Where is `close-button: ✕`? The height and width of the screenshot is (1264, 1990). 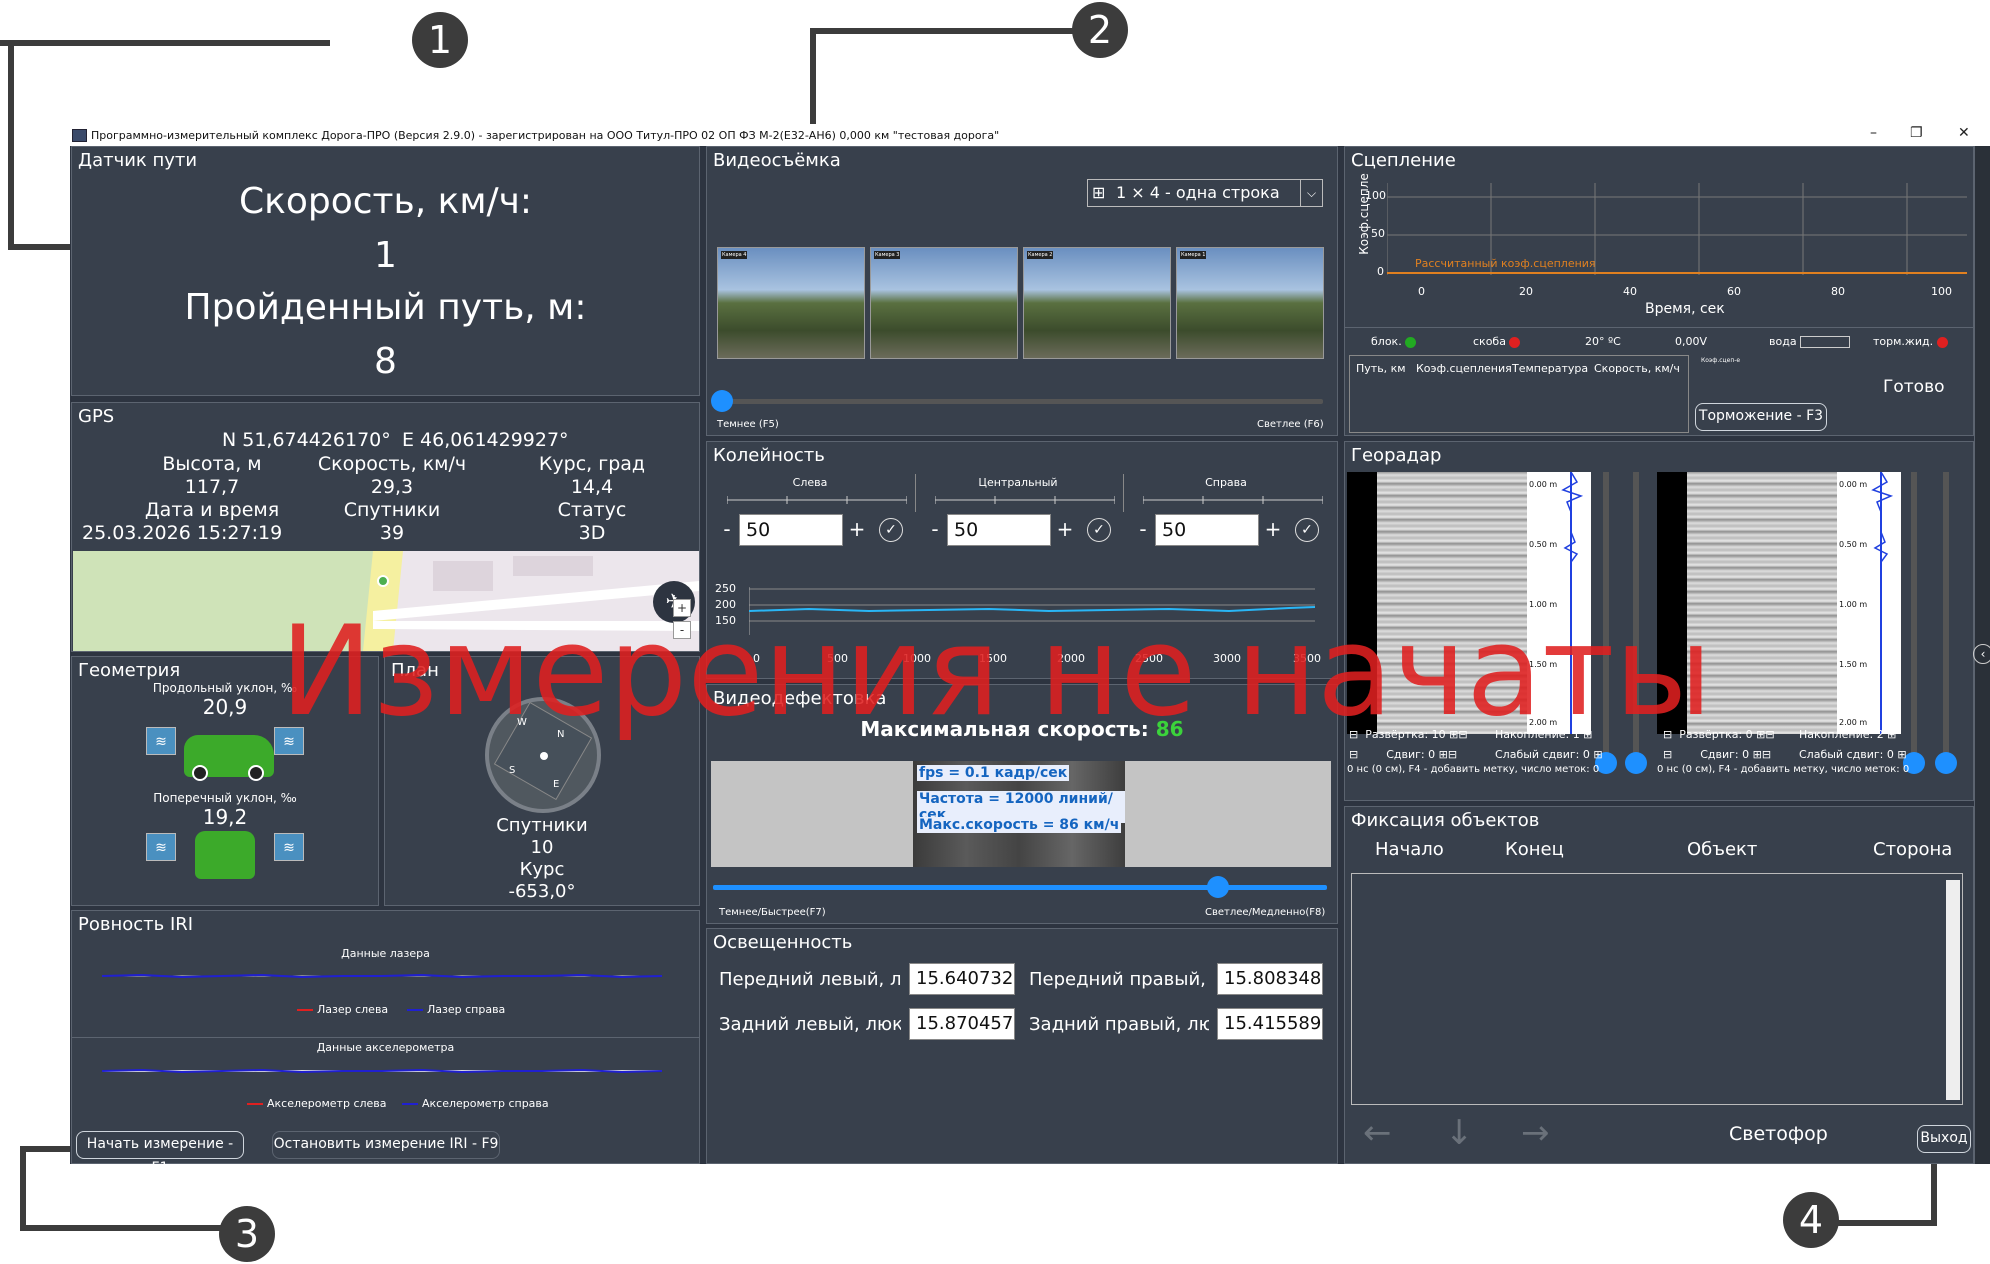
close-button: ✕ is located at coordinates (1964, 133).